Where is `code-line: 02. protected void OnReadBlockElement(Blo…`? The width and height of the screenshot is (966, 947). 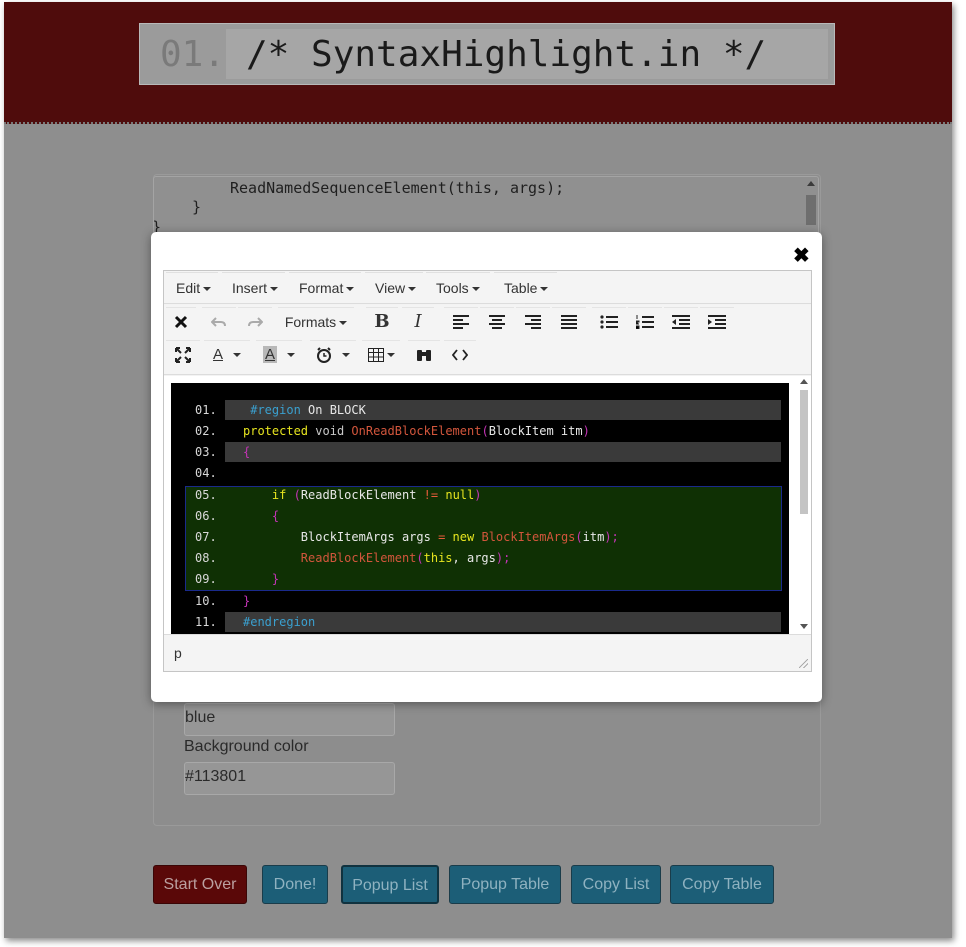
code-line: 02. protected void OnReadBlockElement(Blo… is located at coordinates (480, 431).